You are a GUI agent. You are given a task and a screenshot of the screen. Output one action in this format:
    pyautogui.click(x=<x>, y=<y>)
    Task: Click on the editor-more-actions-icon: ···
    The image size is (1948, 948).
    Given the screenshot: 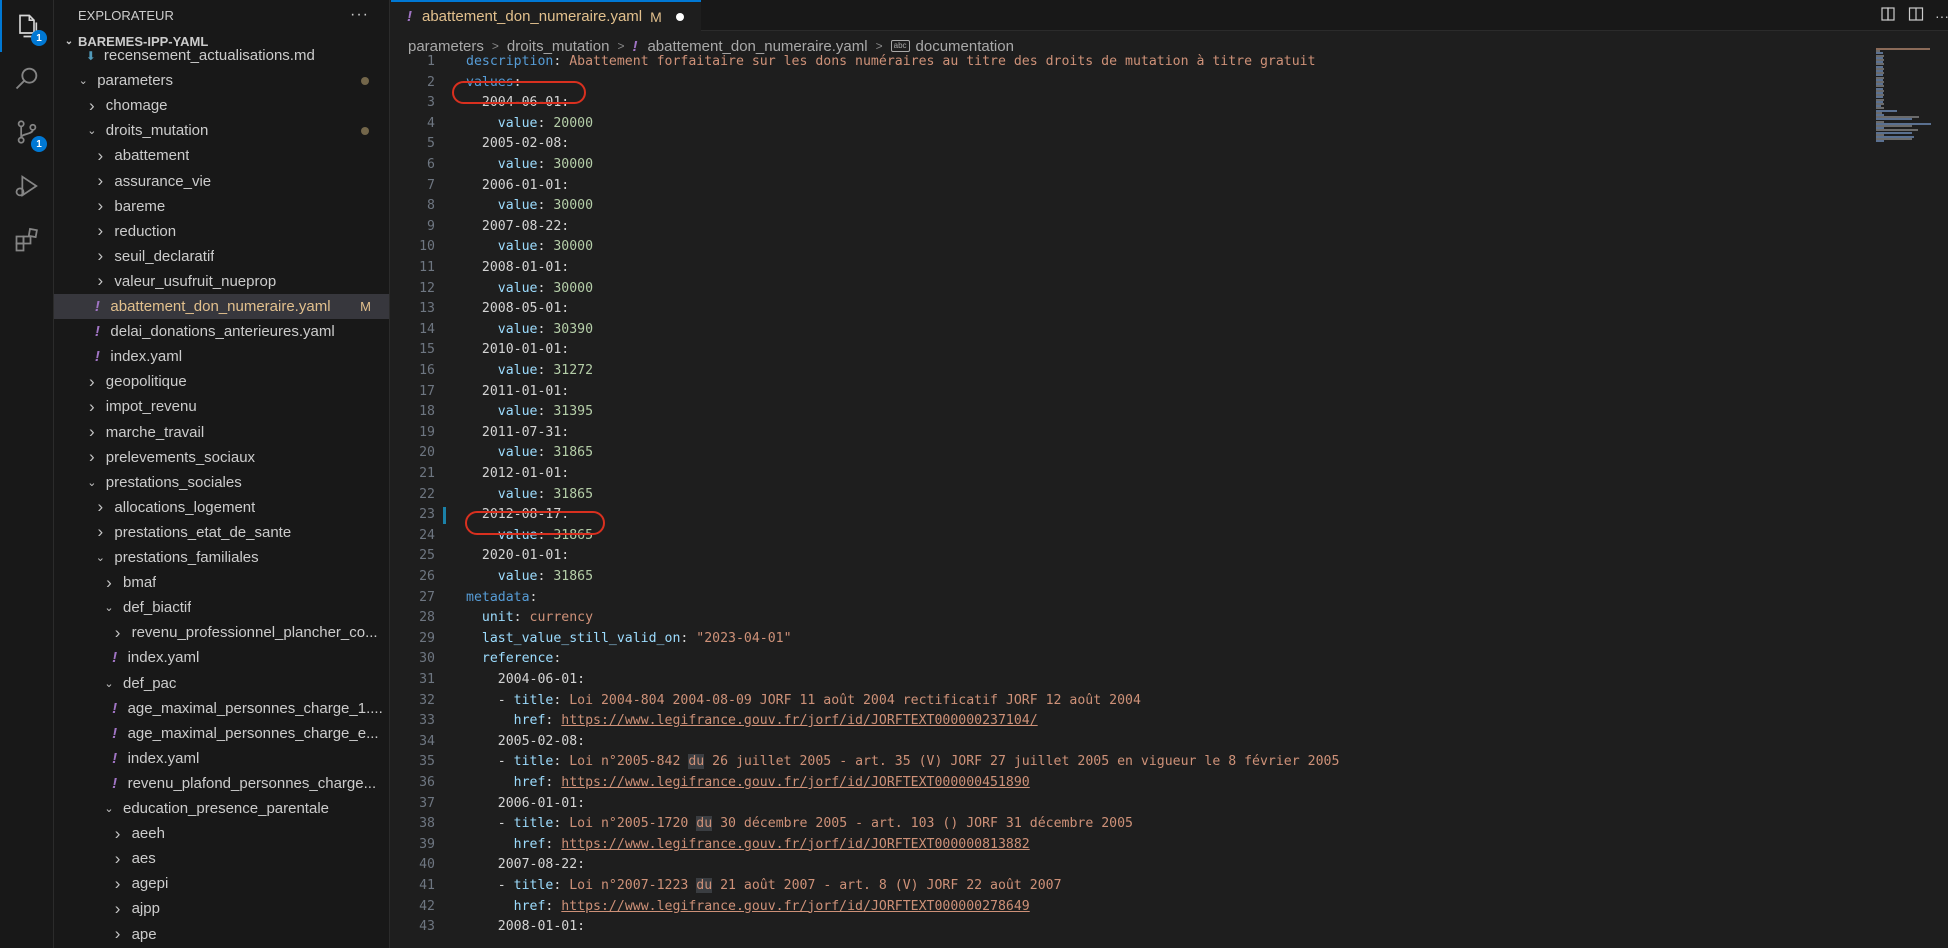 What is the action you would take?
    pyautogui.click(x=1940, y=16)
    